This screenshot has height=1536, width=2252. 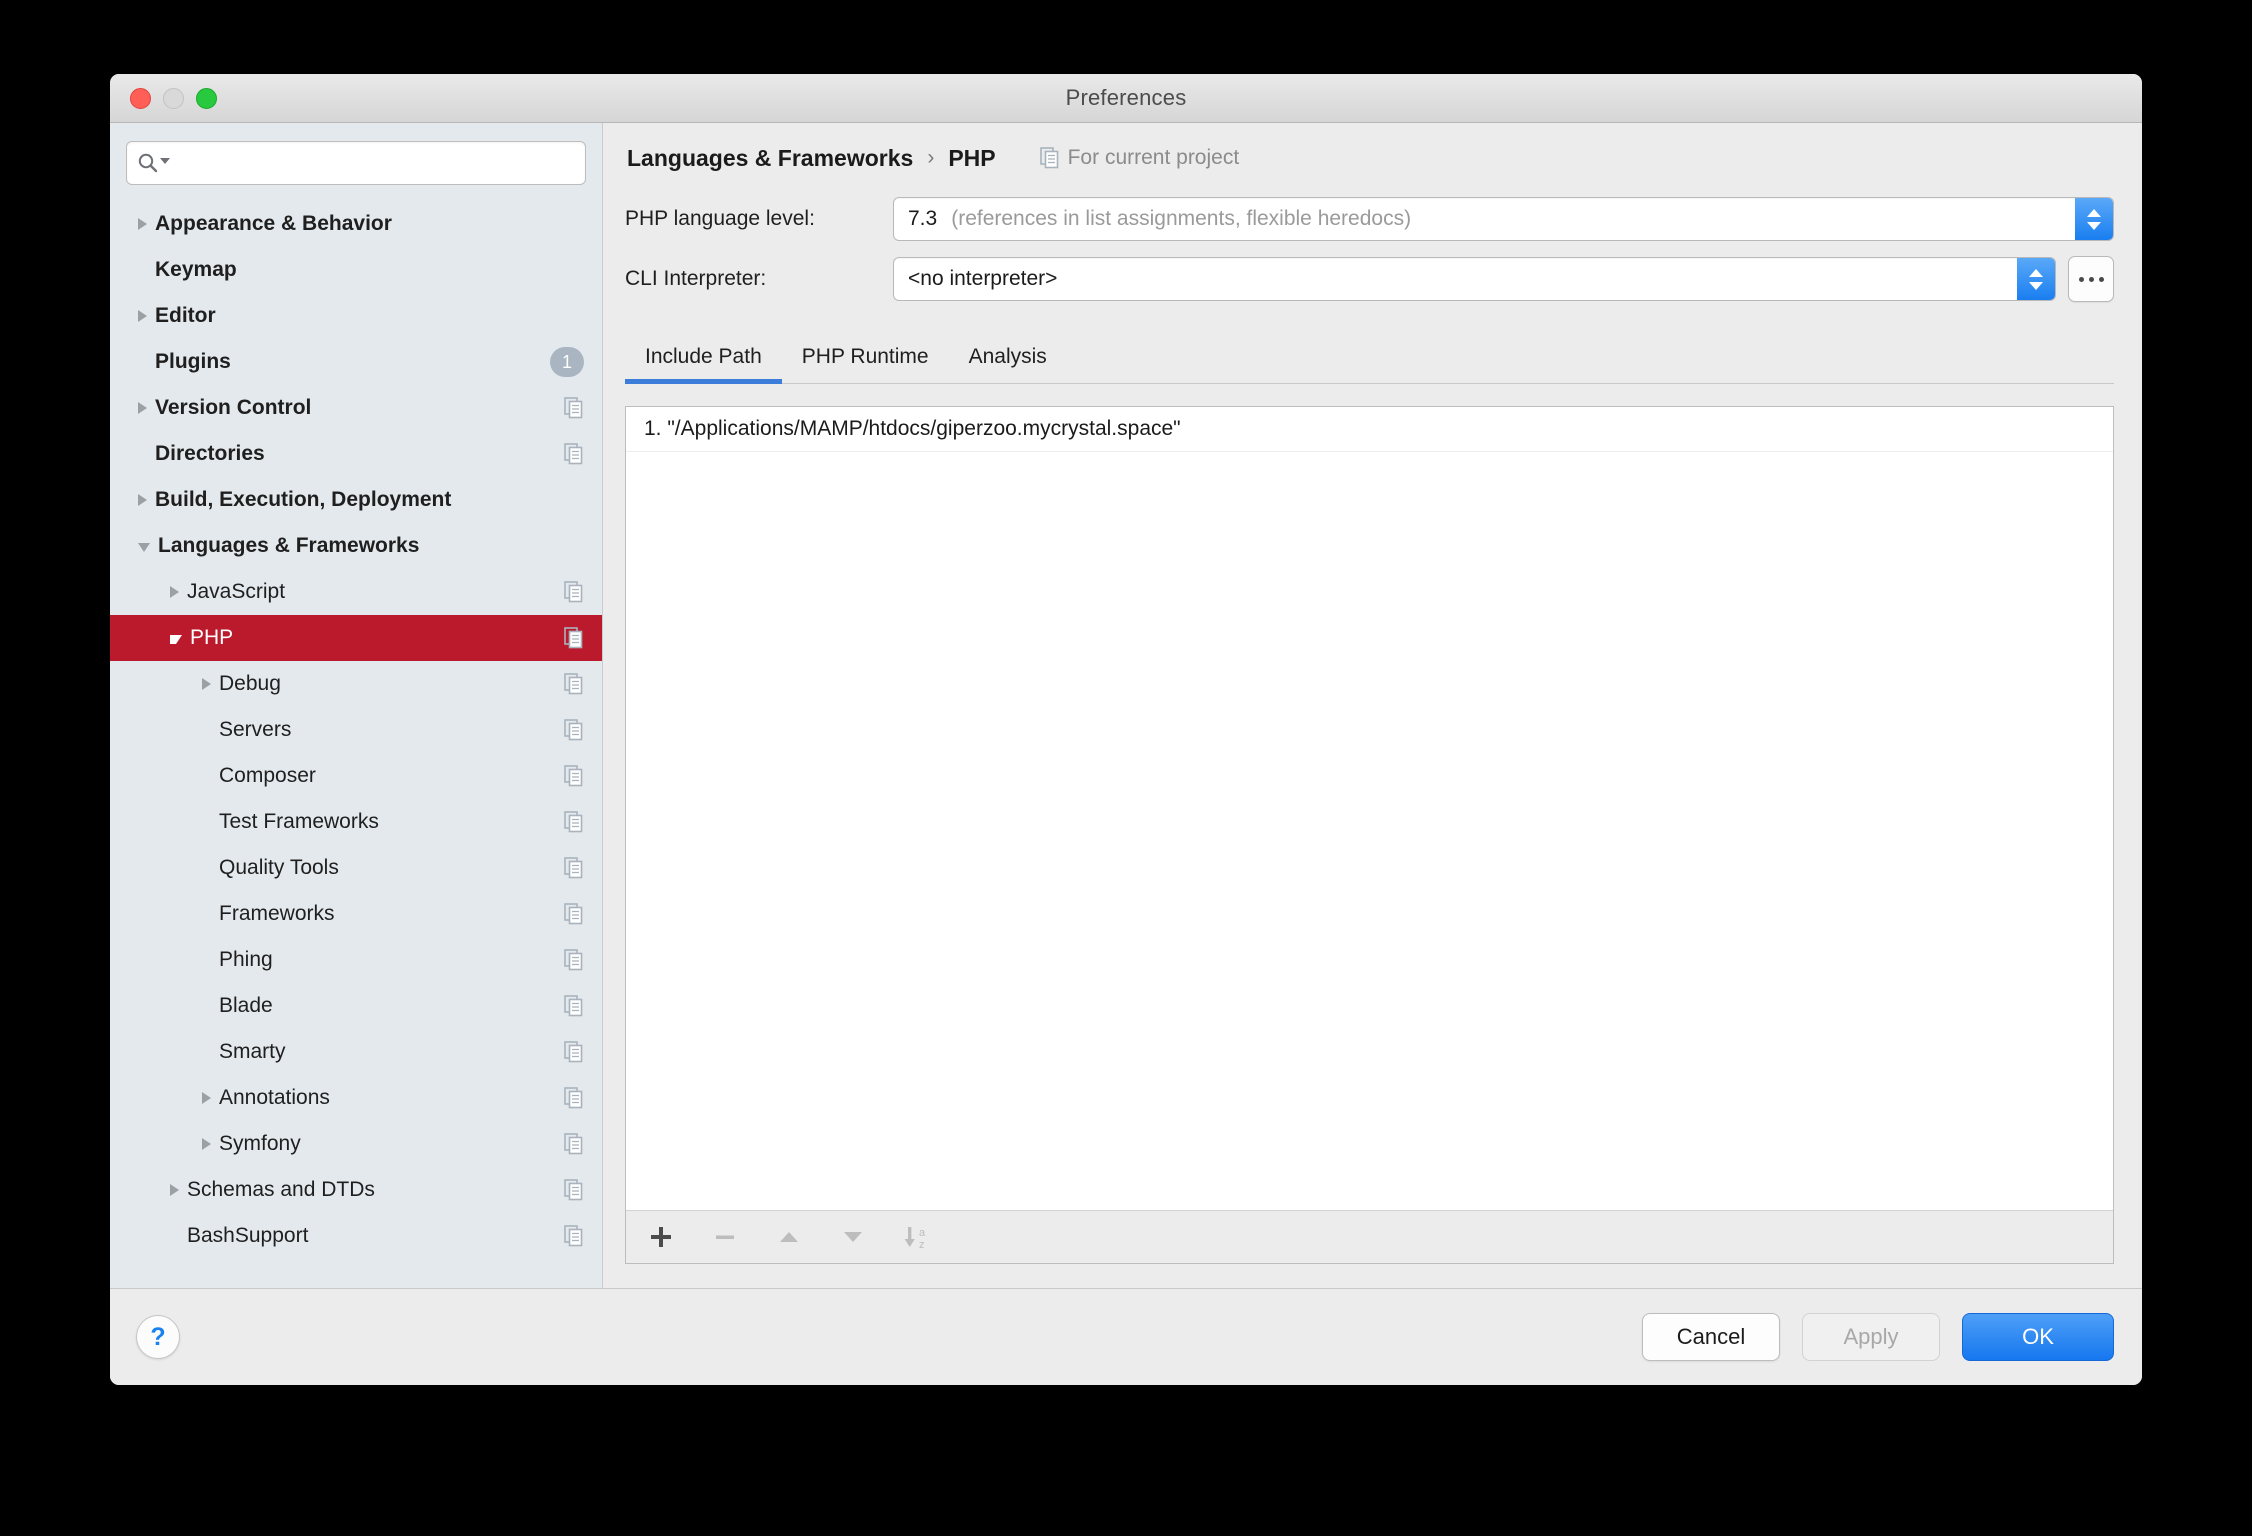 I want to click on cli-interpreter-select: <no interpreter>, so click(x=1474, y=279).